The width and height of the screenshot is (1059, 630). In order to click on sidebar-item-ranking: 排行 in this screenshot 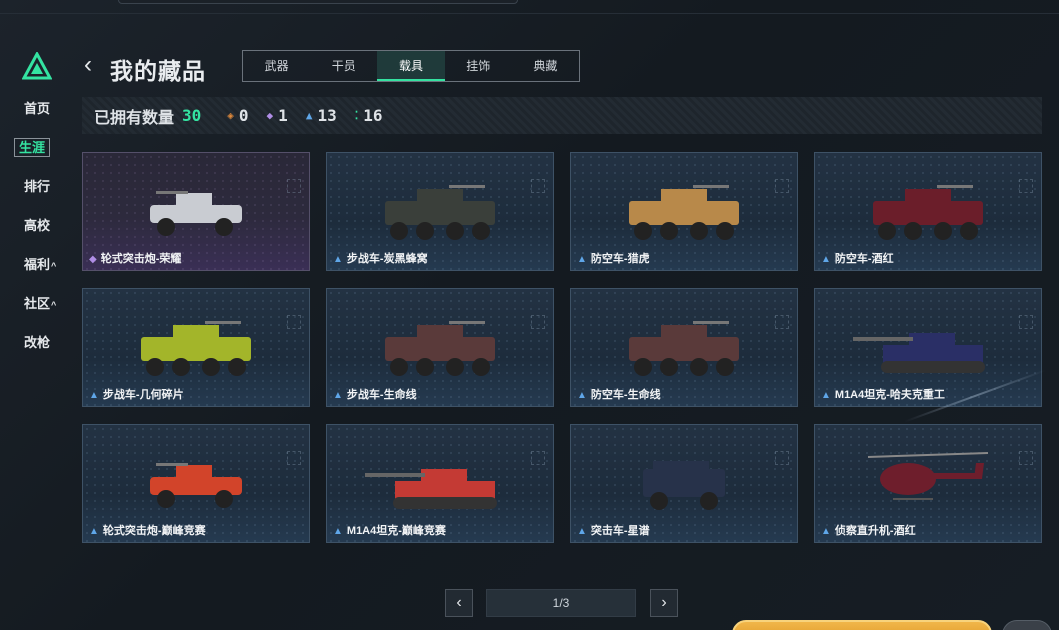, I will do `click(37, 193)`.